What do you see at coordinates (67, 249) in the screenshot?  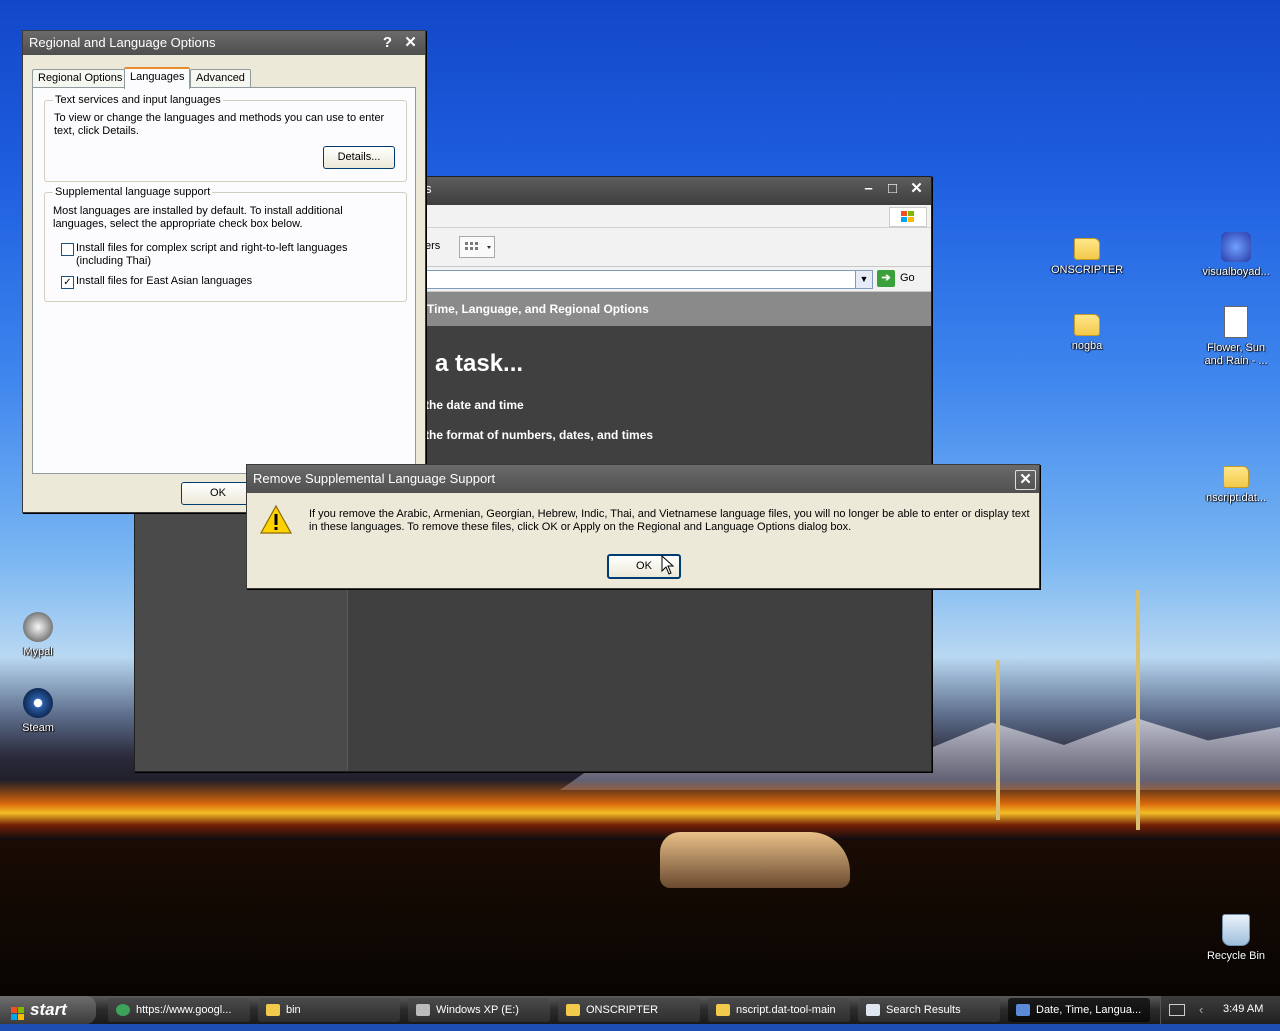 I see `complex-script-checkbox` at bounding box center [67, 249].